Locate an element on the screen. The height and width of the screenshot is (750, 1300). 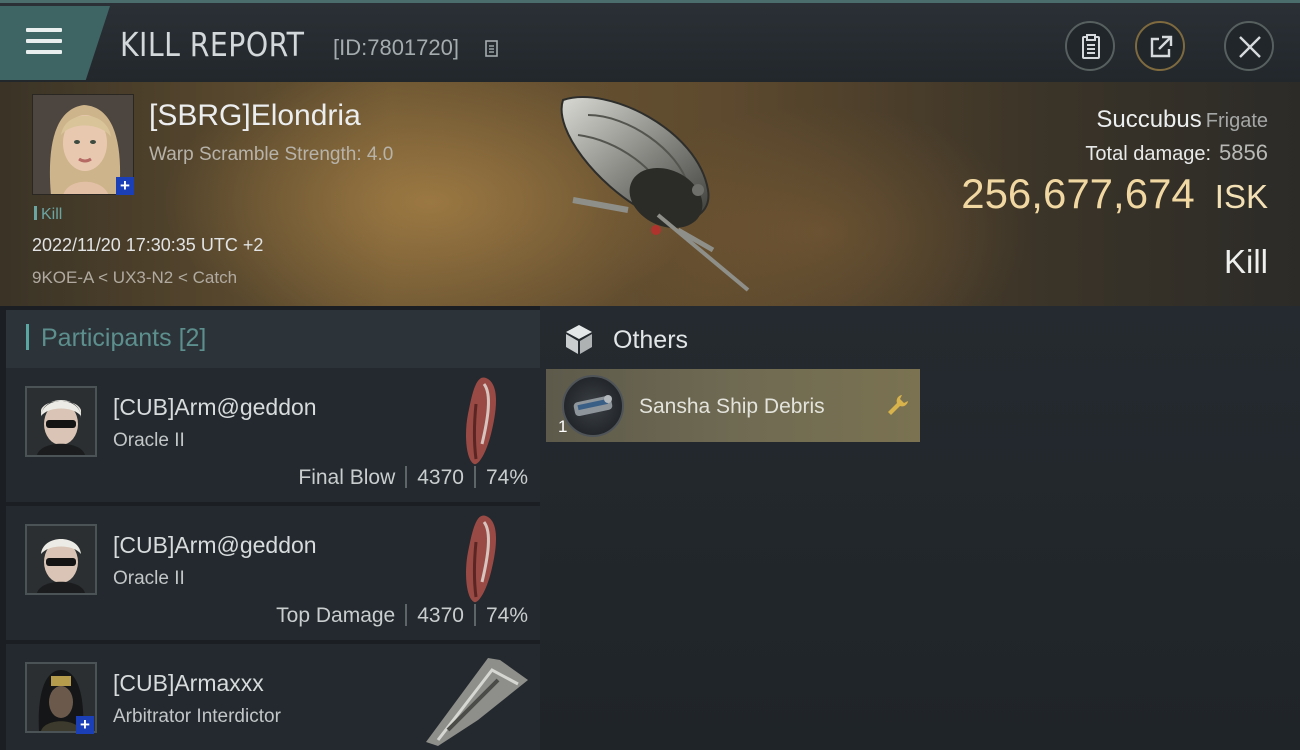
tag-bar-icon is located at coordinates (35, 213).